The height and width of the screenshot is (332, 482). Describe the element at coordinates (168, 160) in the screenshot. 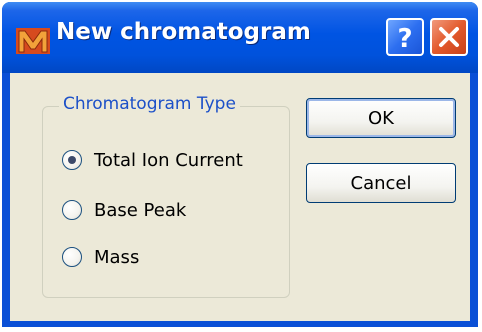

I see `radio-label: Total Ion Current` at that location.